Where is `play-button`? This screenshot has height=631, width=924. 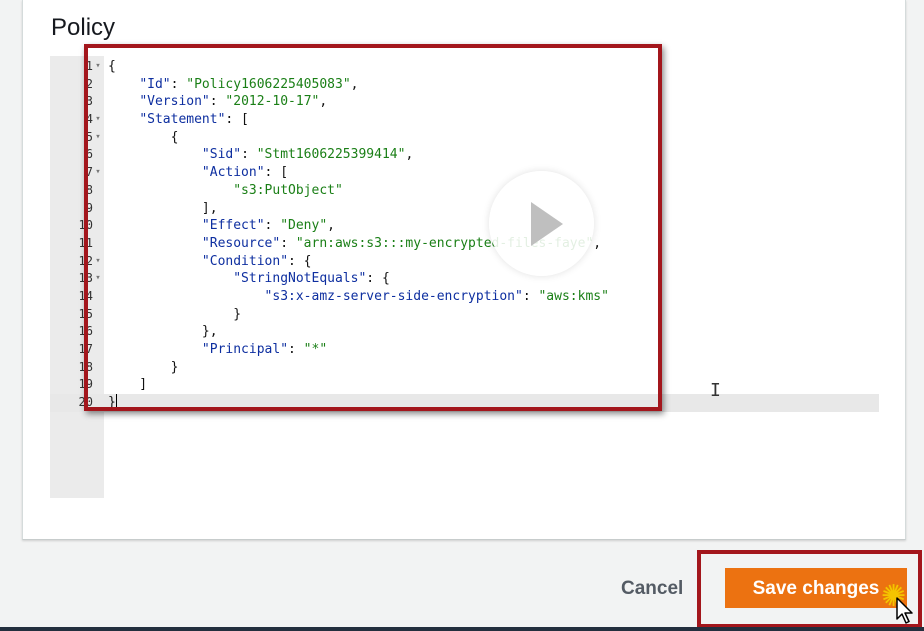
play-button is located at coordinates (541, 223).